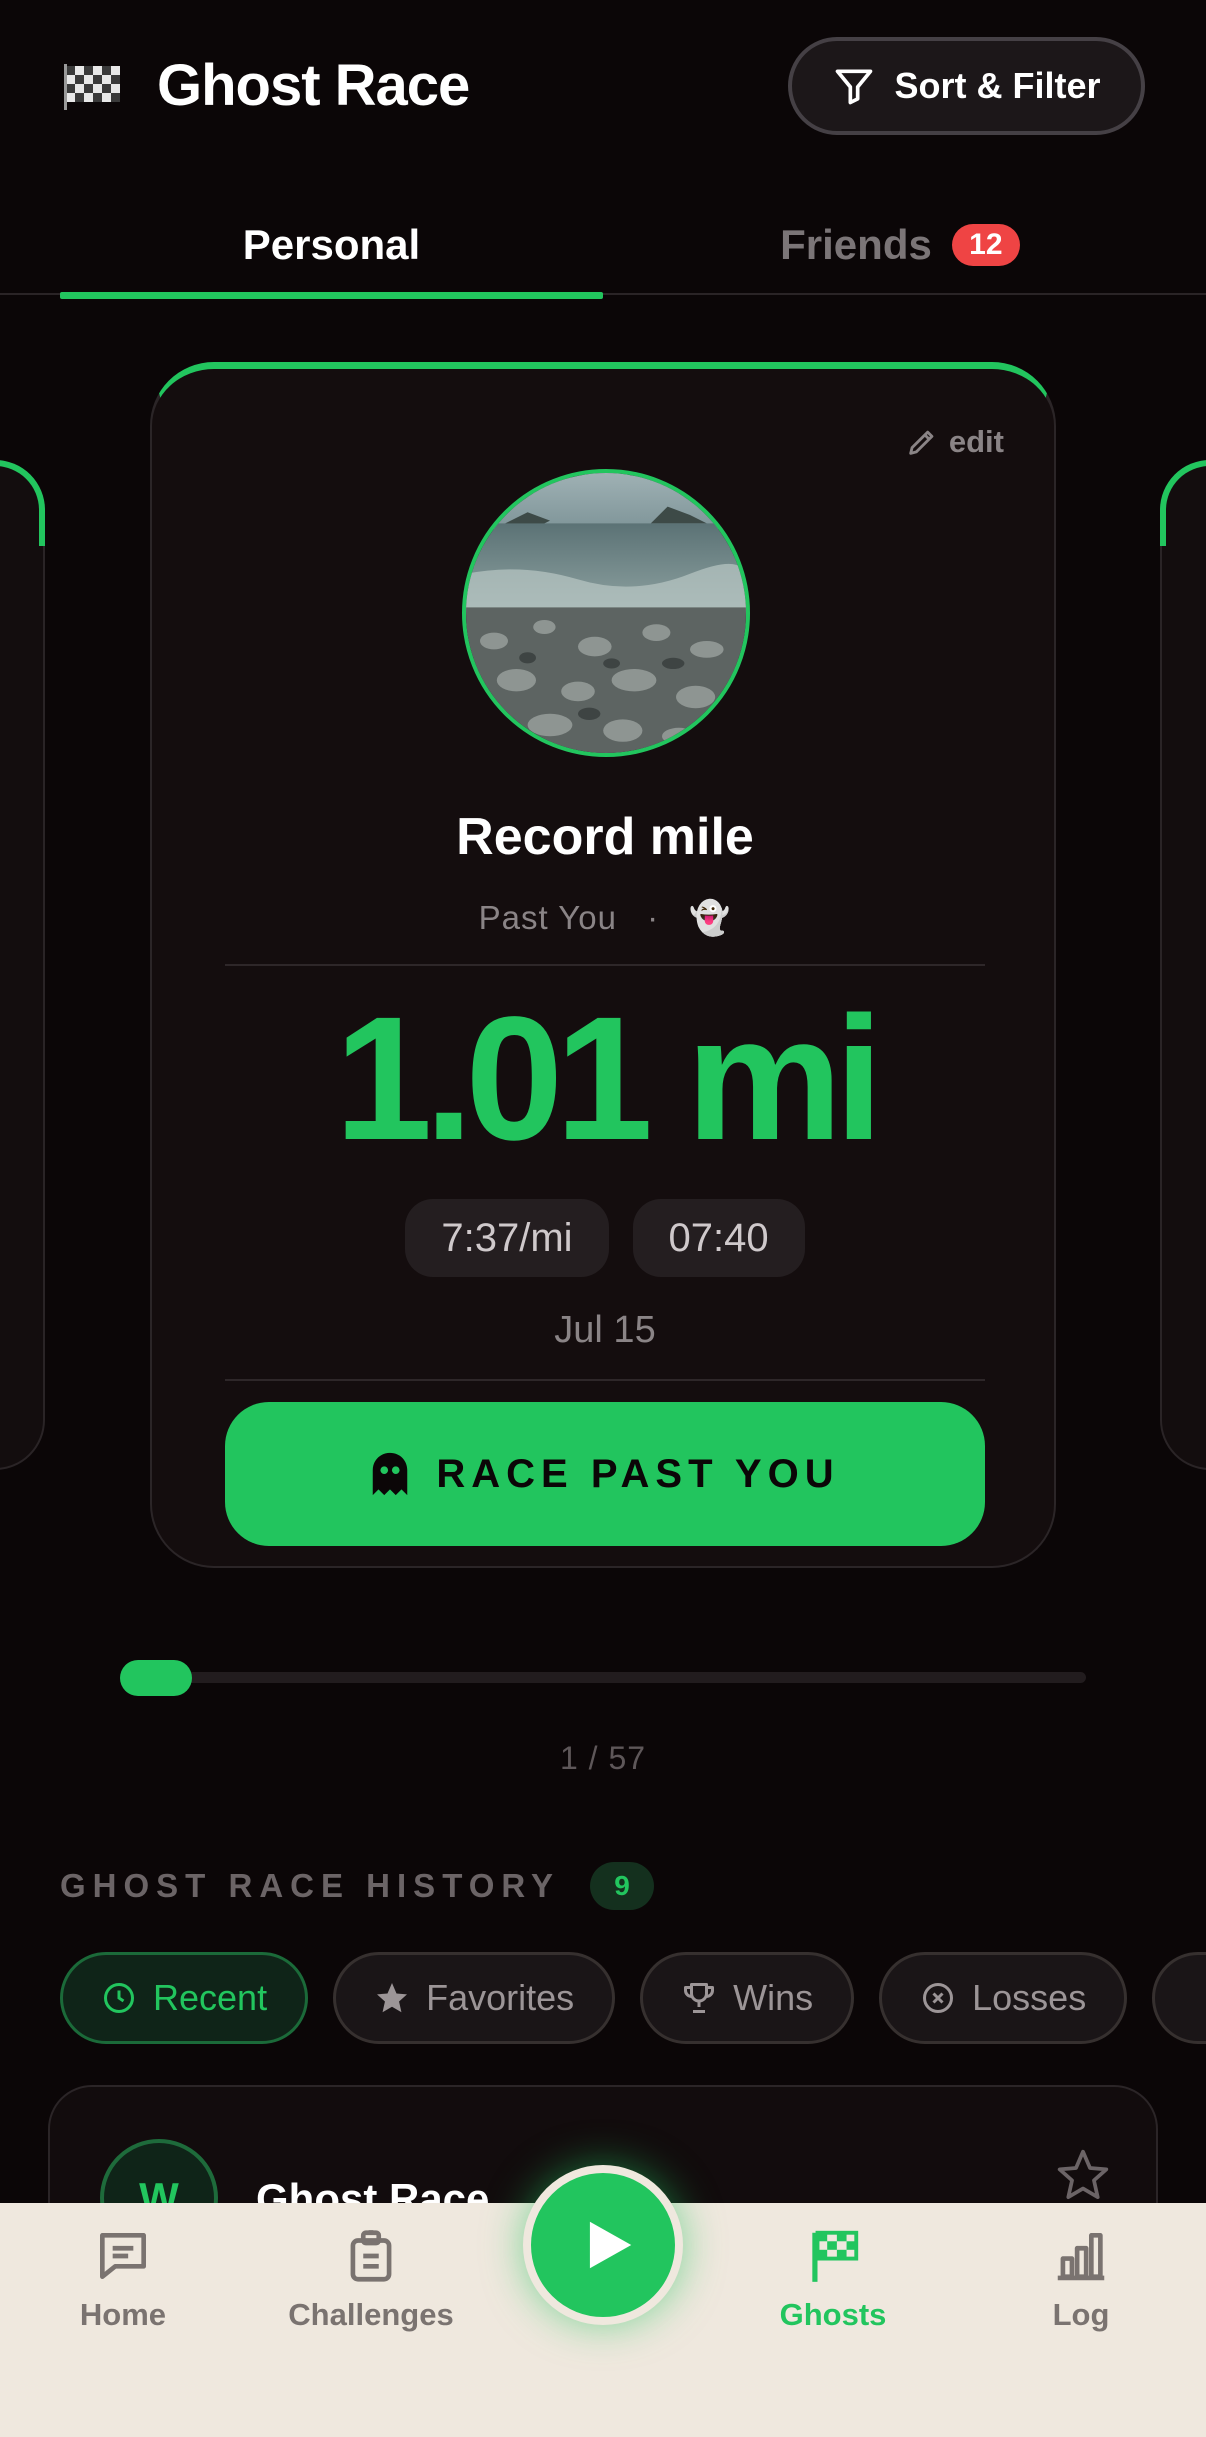 This screenshot has height=2437, width=1206. Describe the element at coordinates (371, 2256) in the screenshot. I see `clipboard-icon` at that location.